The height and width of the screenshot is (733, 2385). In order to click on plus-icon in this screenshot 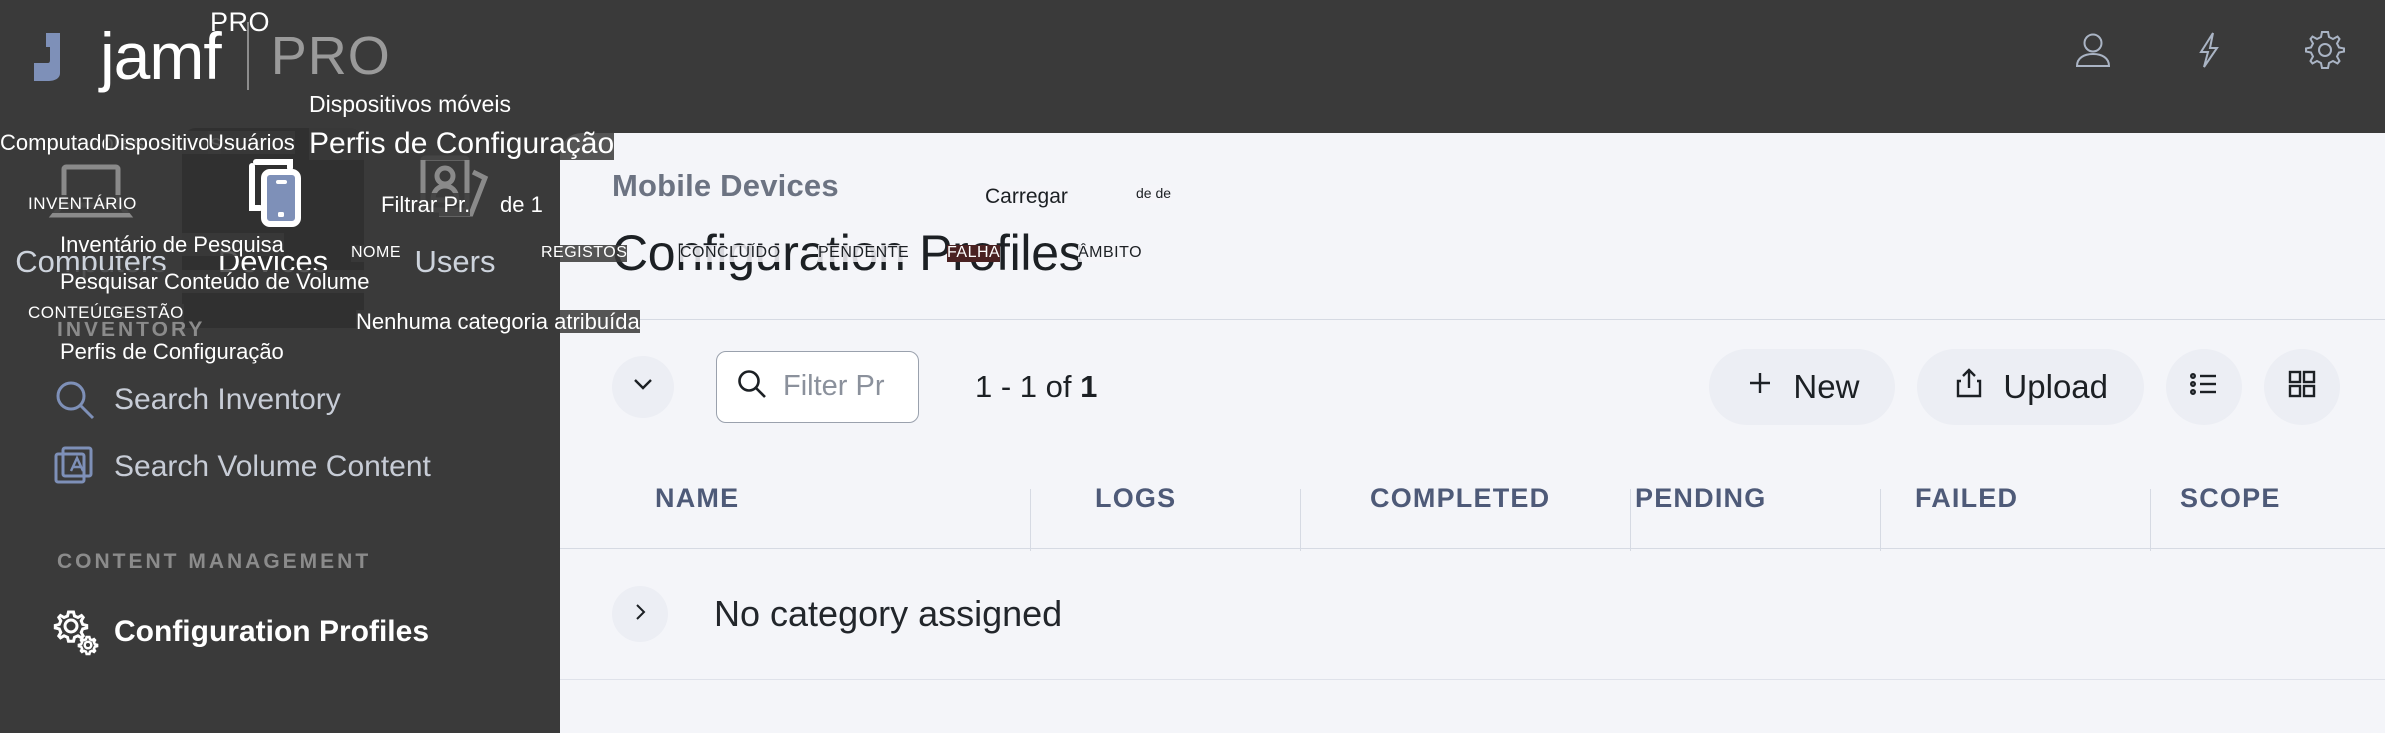, I will do `click(1760, 387)`.